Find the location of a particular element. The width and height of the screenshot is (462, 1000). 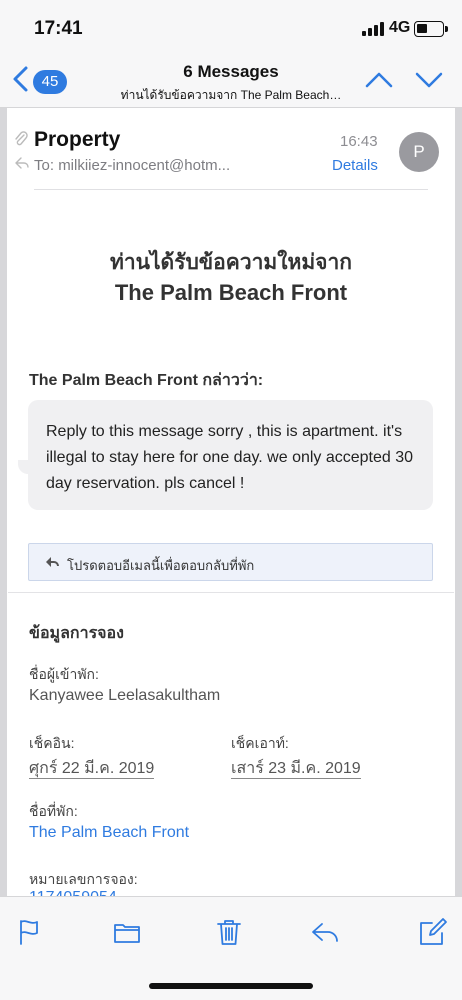

checkin-label: เช็คอิน: is located at coordinates (52, 743).